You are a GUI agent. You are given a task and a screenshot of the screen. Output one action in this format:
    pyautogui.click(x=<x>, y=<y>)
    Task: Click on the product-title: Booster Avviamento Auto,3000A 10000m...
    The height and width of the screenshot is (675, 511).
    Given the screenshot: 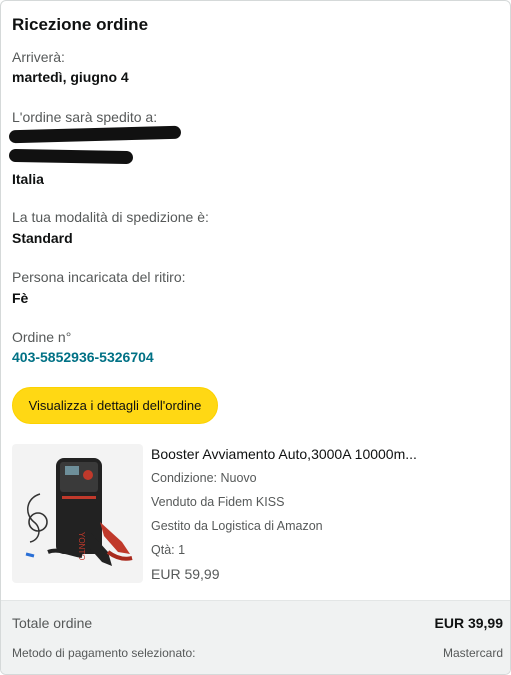 What is the action you would take?
    pyautogui.click(x=326, y=454)
    